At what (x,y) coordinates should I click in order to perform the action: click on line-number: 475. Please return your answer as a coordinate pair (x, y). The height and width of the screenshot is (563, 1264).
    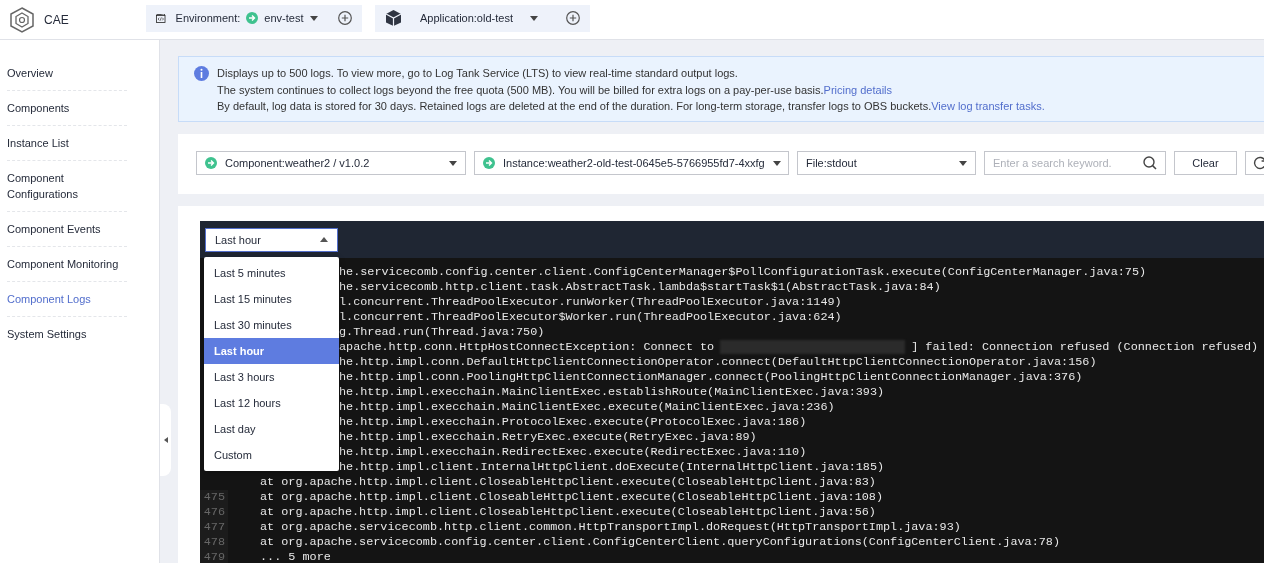
    Looking at the image, I should click on (214, 497).